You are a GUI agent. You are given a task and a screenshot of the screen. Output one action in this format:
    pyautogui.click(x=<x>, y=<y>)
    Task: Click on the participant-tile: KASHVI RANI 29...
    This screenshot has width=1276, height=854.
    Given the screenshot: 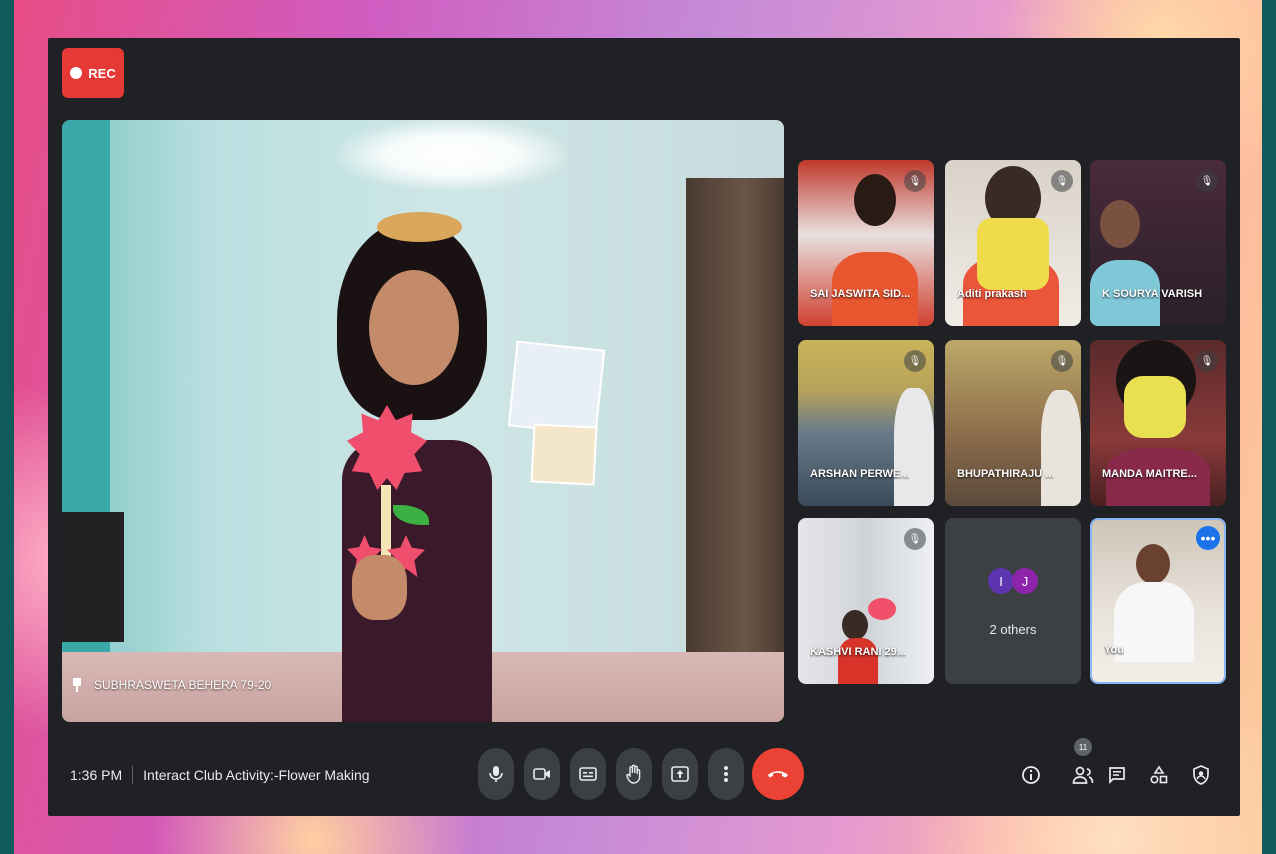 What is the action you would take?
    pyautogui.click(x=866, y=601)
    